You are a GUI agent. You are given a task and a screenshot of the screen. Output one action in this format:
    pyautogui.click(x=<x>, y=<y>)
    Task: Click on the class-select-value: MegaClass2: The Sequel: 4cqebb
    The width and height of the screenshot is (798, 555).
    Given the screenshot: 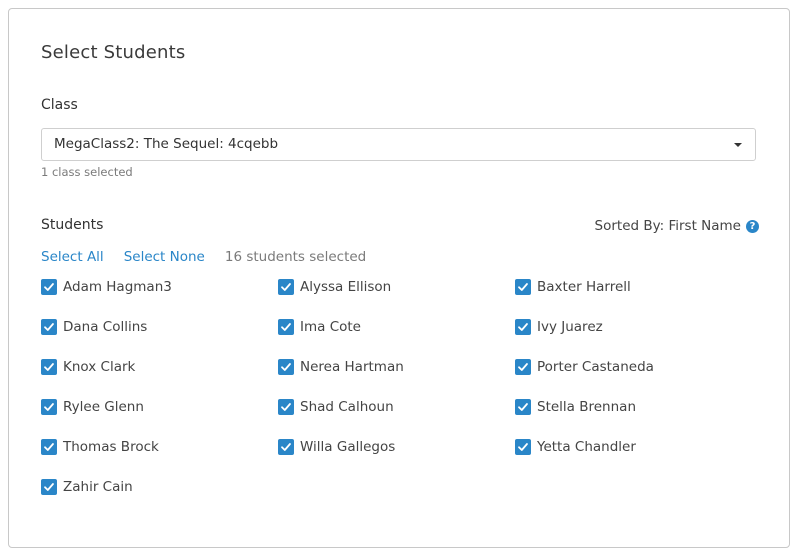 What is the action you would take?
    pyautogui.click(x=166, y=144)
    